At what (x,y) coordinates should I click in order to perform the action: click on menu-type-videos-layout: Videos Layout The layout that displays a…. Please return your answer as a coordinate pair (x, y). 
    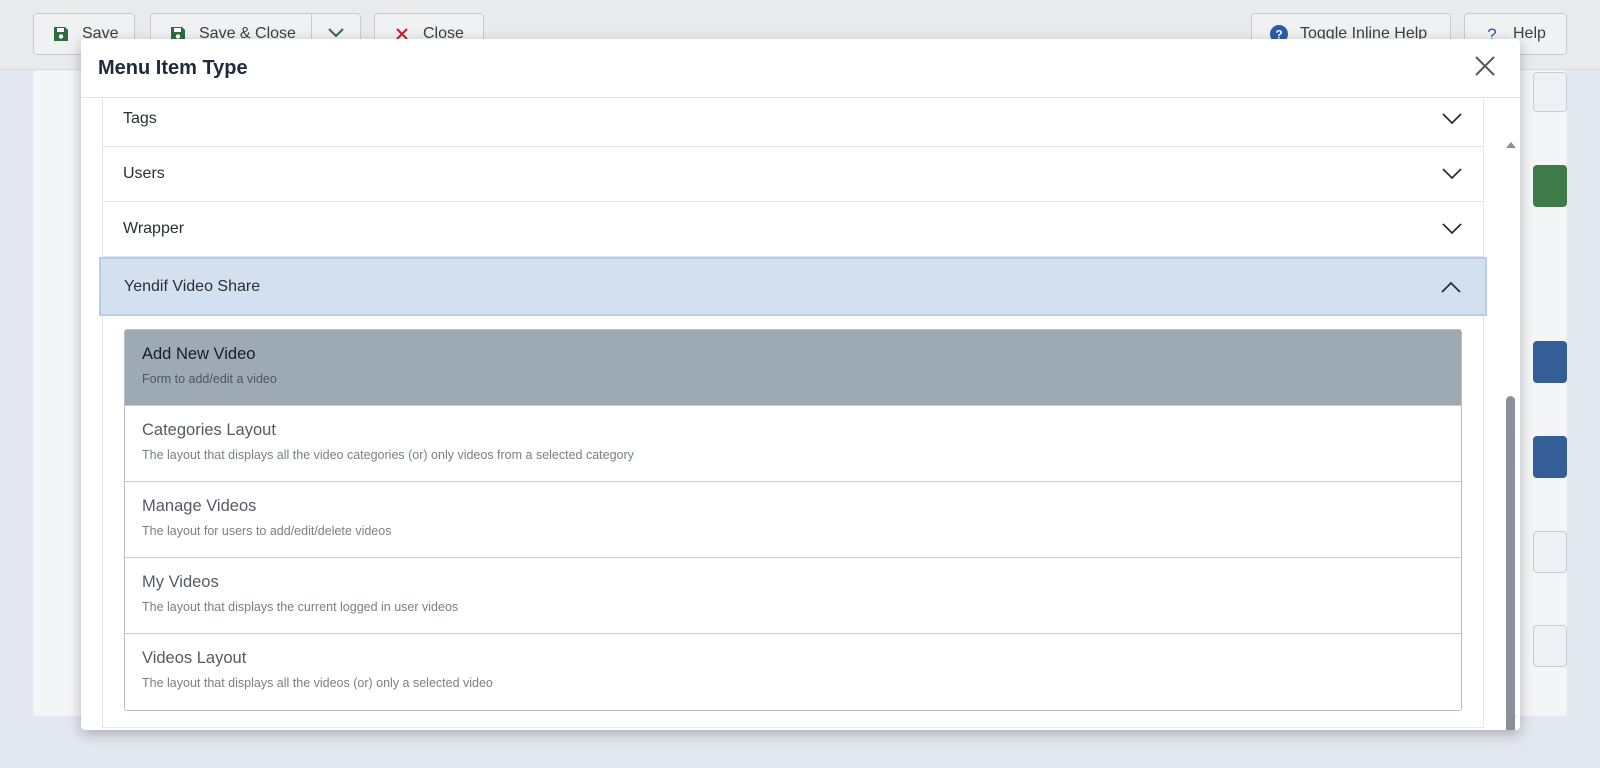
    Looking at the image, I should click on (793, 672).